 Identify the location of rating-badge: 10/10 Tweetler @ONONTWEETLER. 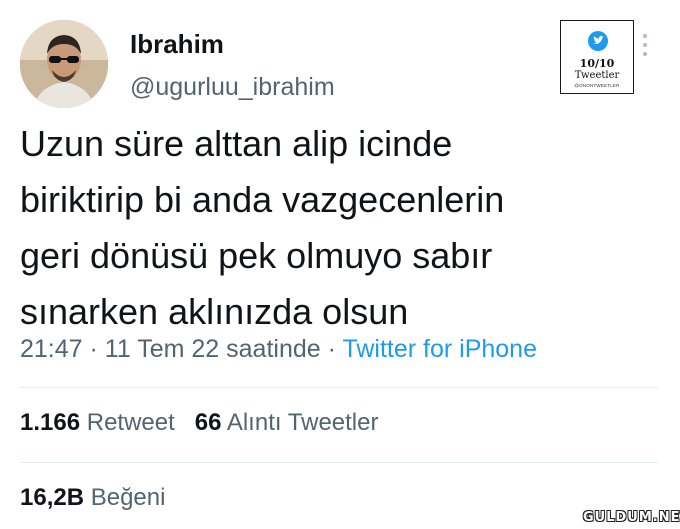
(597, 57).